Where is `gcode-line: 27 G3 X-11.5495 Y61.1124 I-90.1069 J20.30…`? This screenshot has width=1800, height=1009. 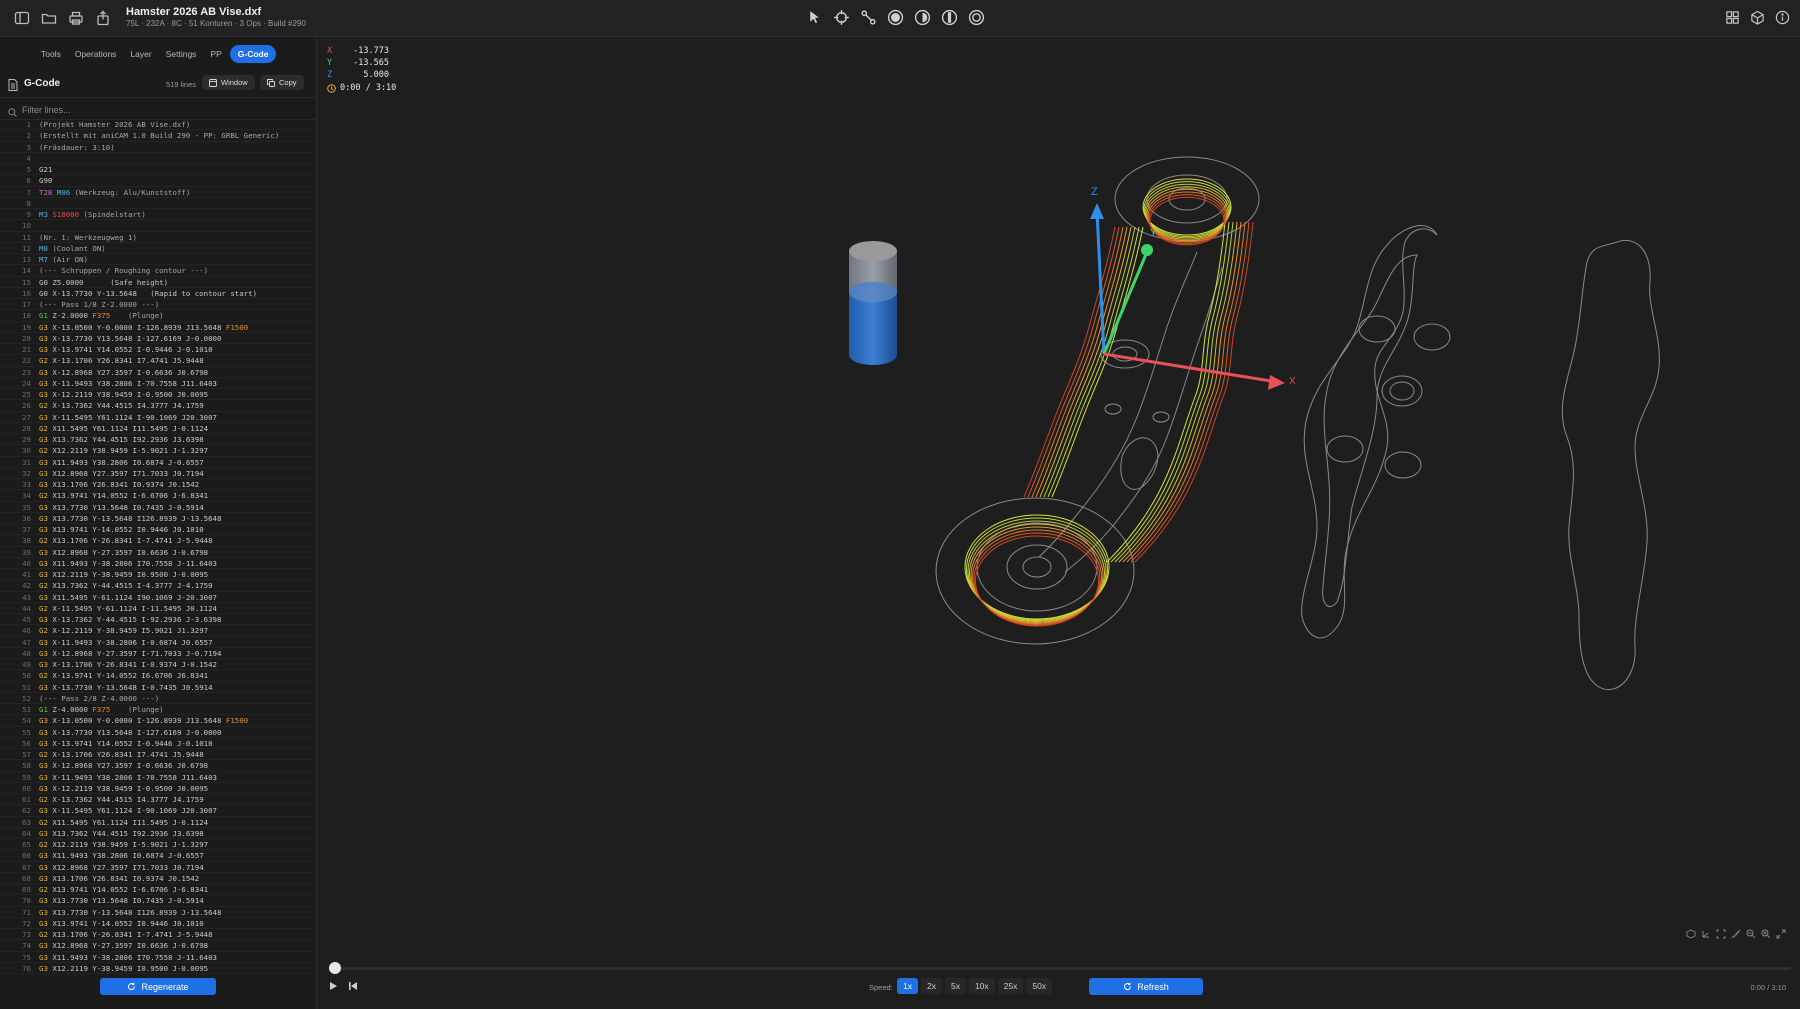 gcode-line: 27 G3 X-11.5495 Y61.1124 I-90.1069 J20.30… is located at coordinates (158, 417).